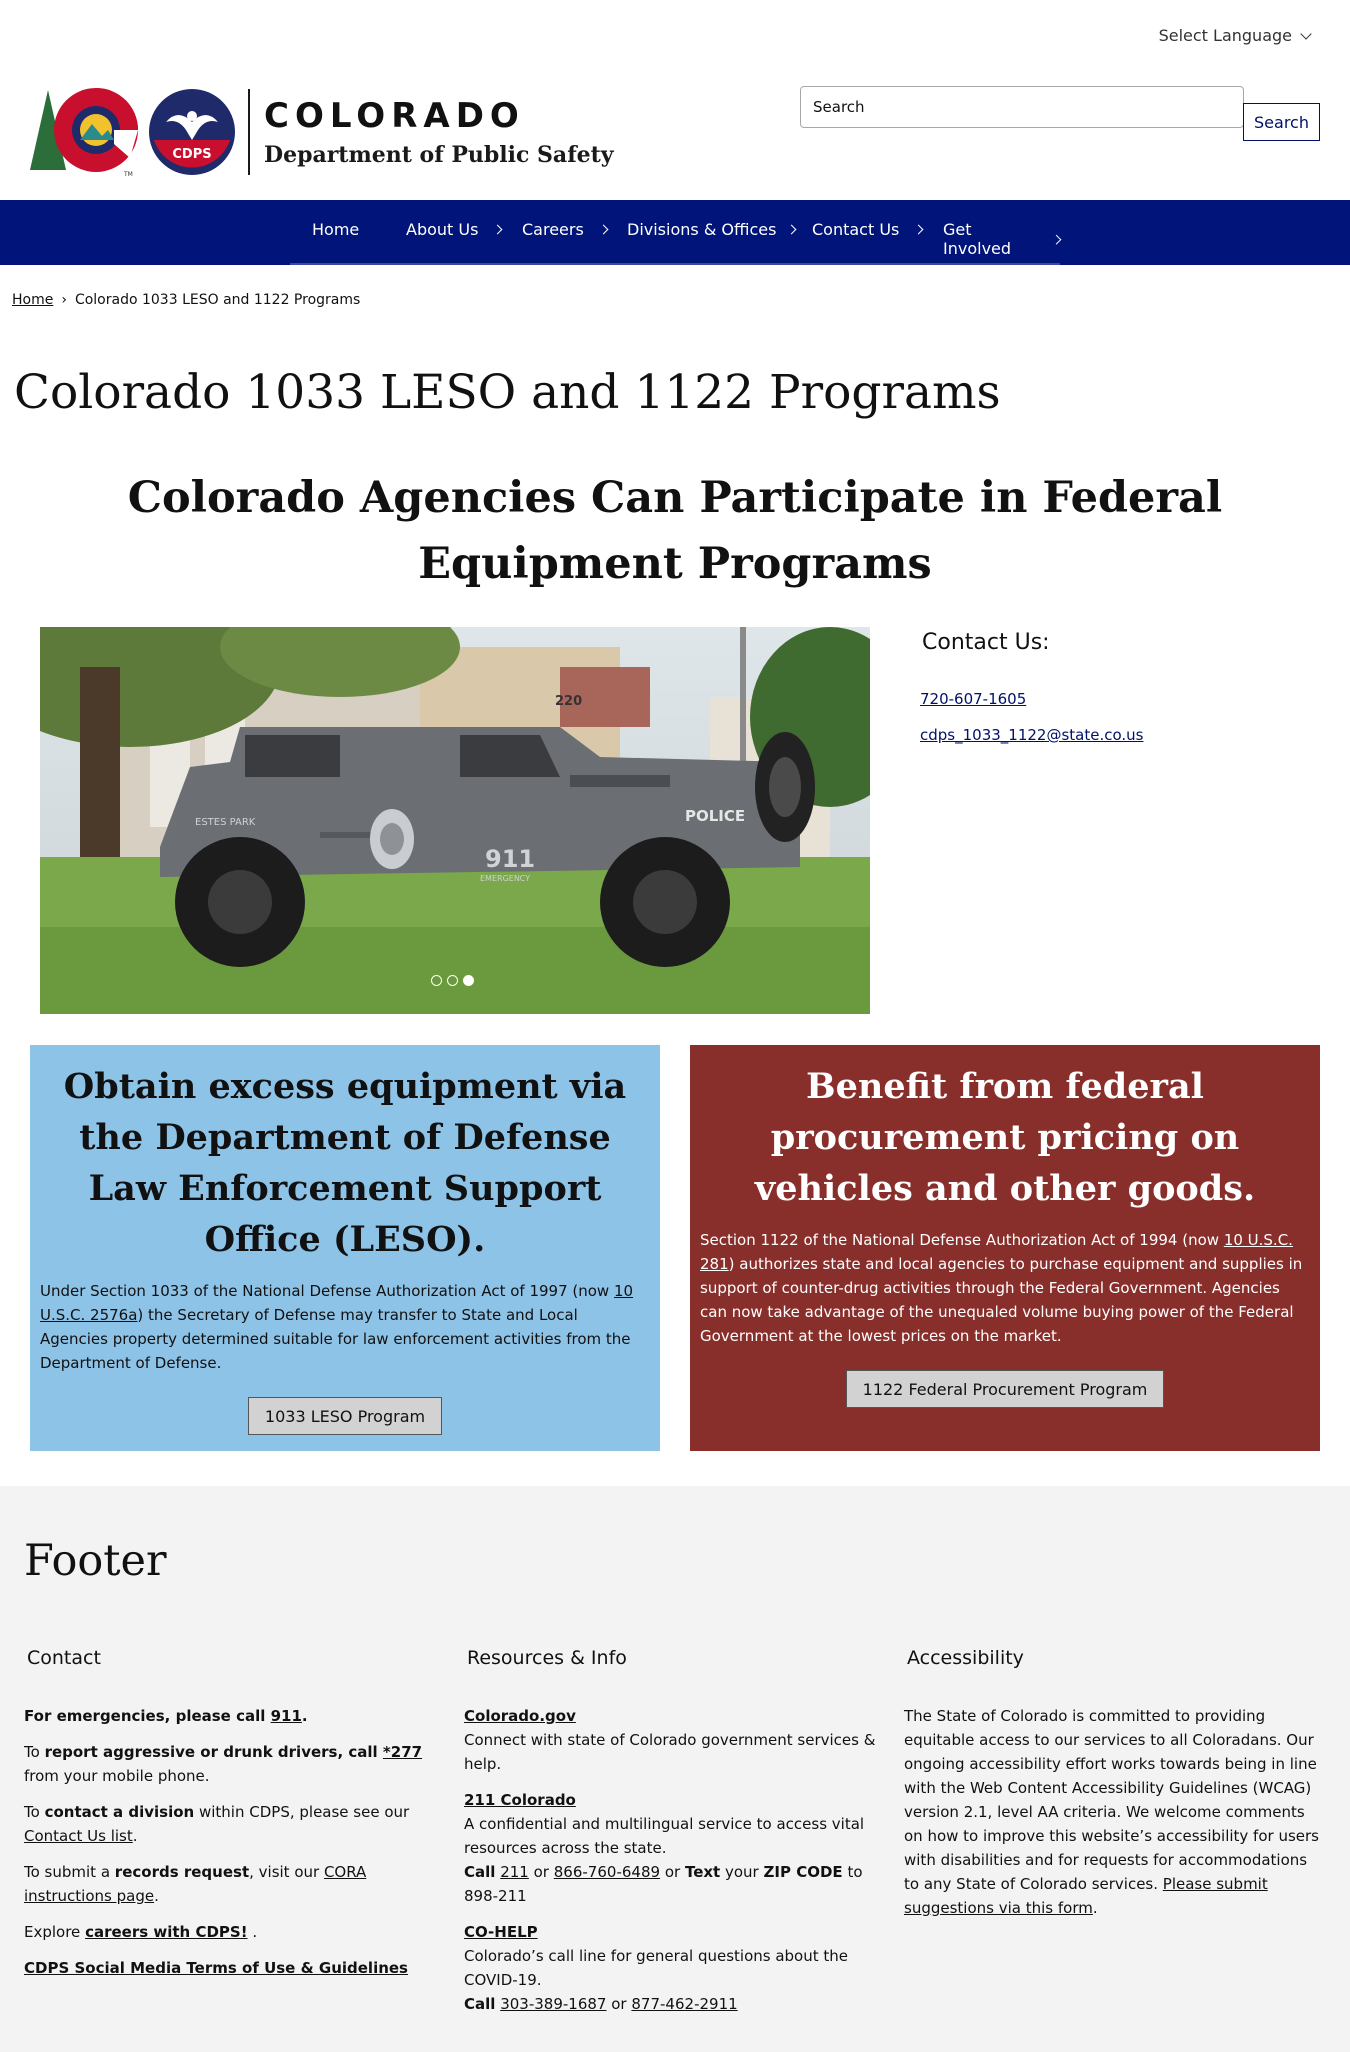  I want to click on cohelp-phone-link: 303-389-1687, so click(553, 2004).